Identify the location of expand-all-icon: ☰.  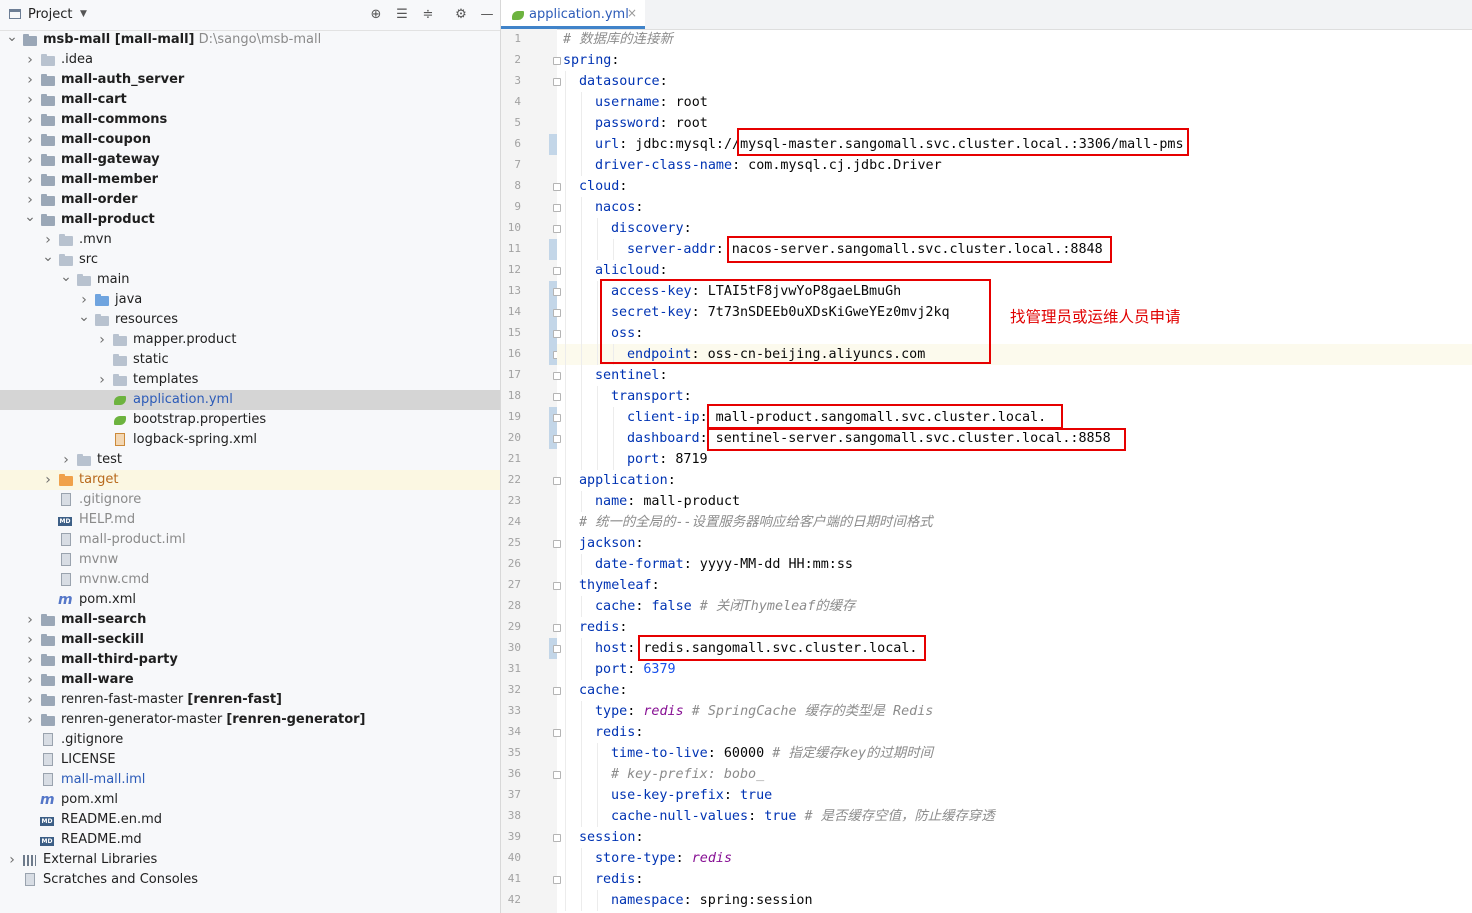
(402, 15).